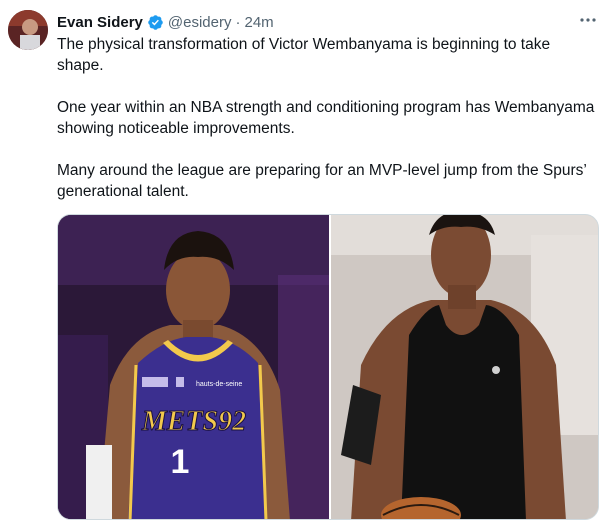  What do you see at coordinates (200, 22) in the screenshot?
I see `author-handle: @esidery` at bounding box center [200, 22].